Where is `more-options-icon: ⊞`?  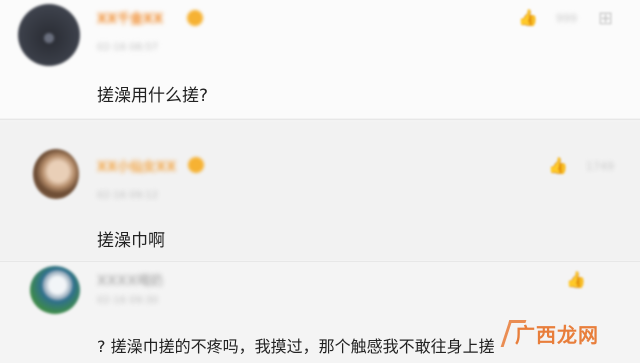
more-options-icon: ⊞ is located at coordinates (605, 18).